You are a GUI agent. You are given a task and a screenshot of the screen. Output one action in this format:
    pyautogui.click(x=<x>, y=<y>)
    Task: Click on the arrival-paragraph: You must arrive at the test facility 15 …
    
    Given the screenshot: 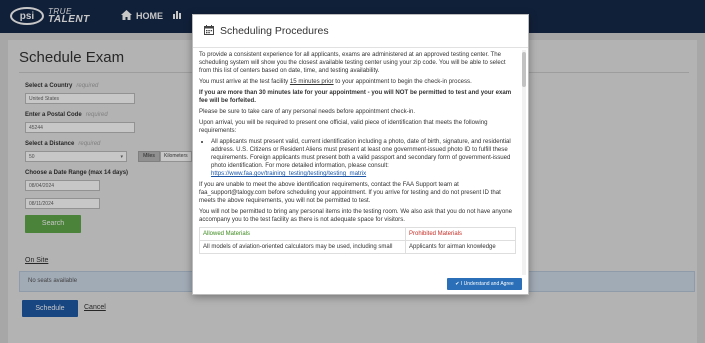 What is the action you would take?
    pyautogui.click(x=335, y=81)
    